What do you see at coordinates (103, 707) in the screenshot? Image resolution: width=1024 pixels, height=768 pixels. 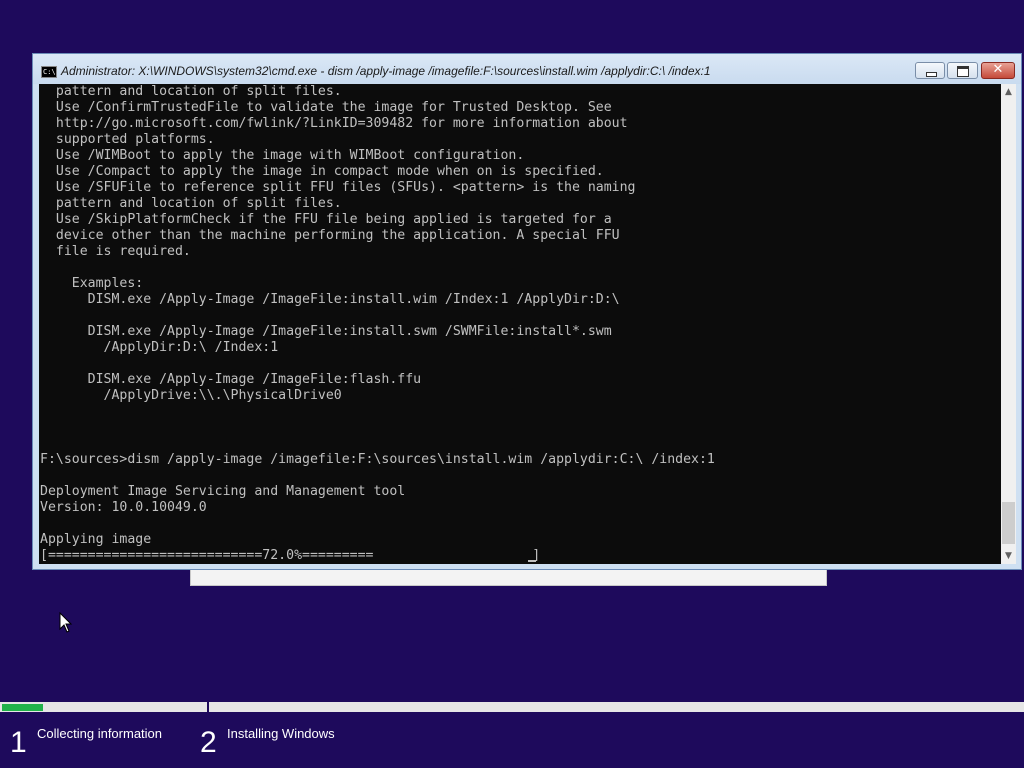 I see `step1-progress-track` at bounding box center [103, 707].